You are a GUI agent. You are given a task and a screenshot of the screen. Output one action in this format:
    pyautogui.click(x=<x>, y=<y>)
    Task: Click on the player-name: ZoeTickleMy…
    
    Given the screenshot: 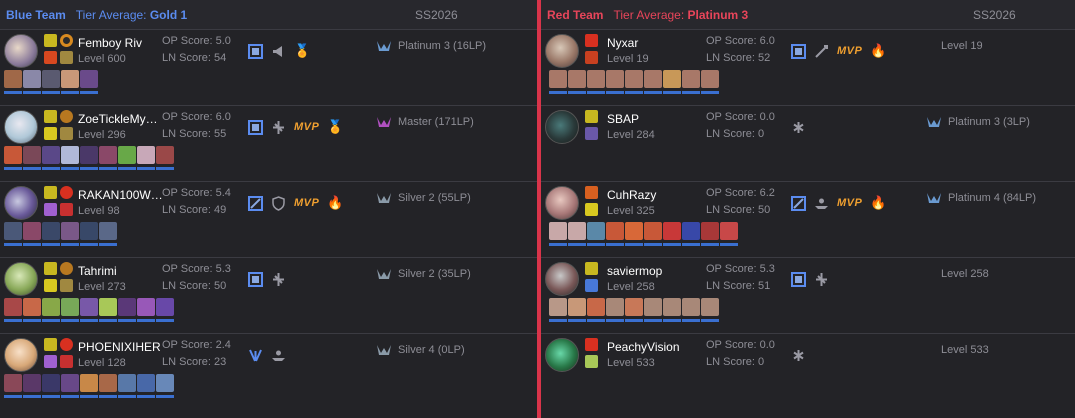 What is the action you would take?
    pyautogui.click(x=118, y=119)
    